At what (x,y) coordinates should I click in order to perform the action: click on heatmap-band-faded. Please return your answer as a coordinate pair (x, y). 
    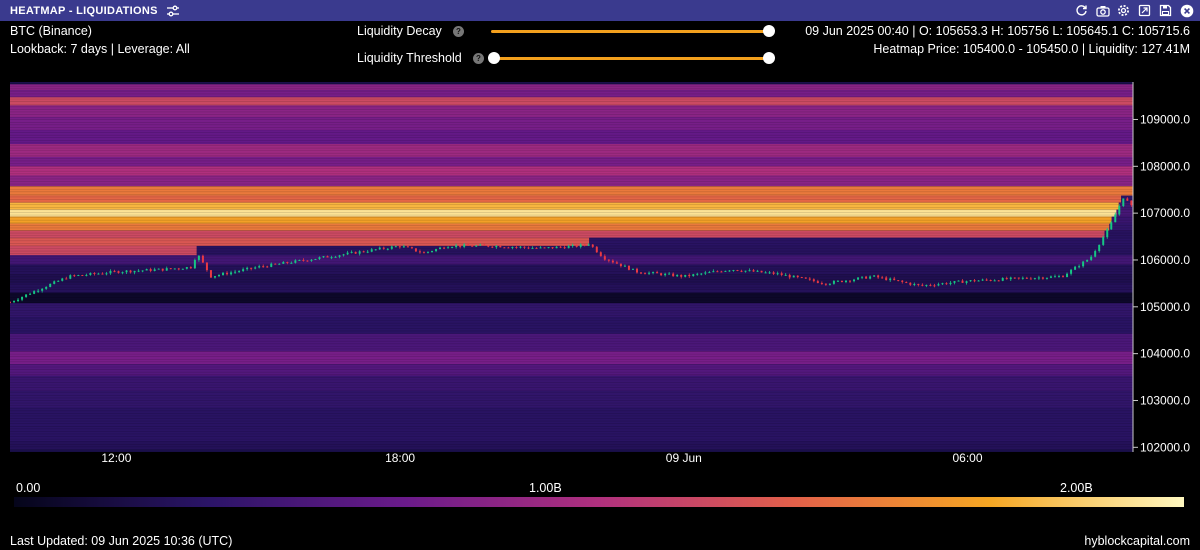
    Looking at the image, I should click on (861, 241).